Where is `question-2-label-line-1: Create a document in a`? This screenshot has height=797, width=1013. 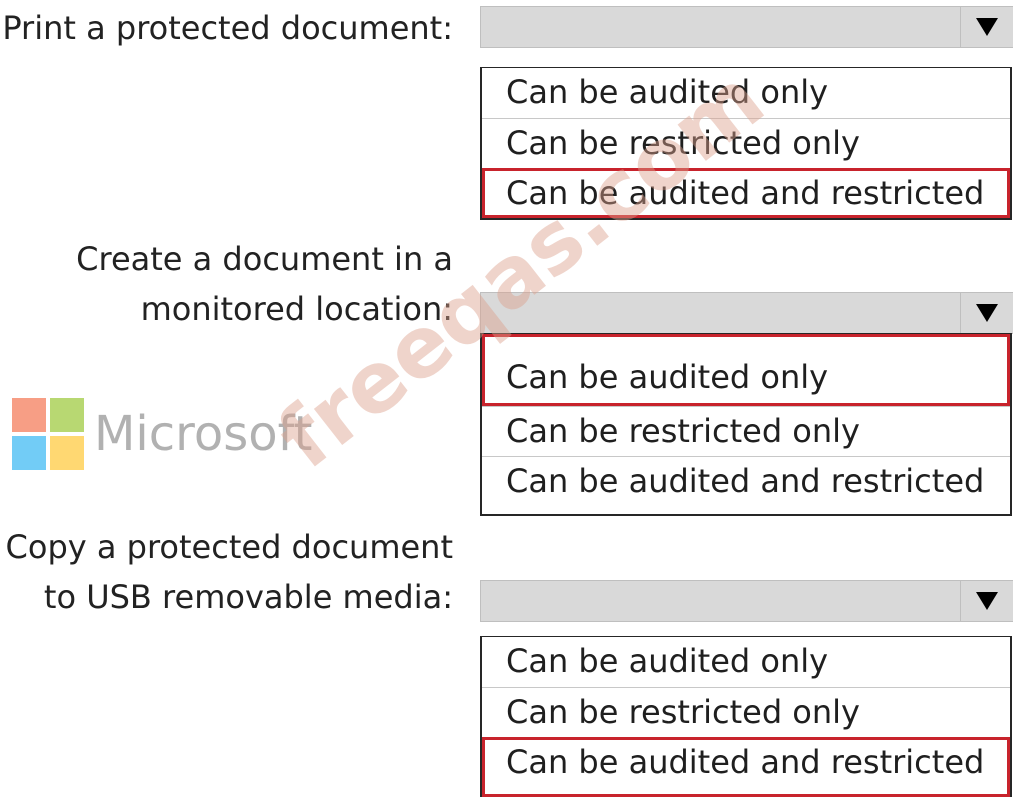
question-2-label-line-1: Create a document in a is located at coordinates (264, 259).